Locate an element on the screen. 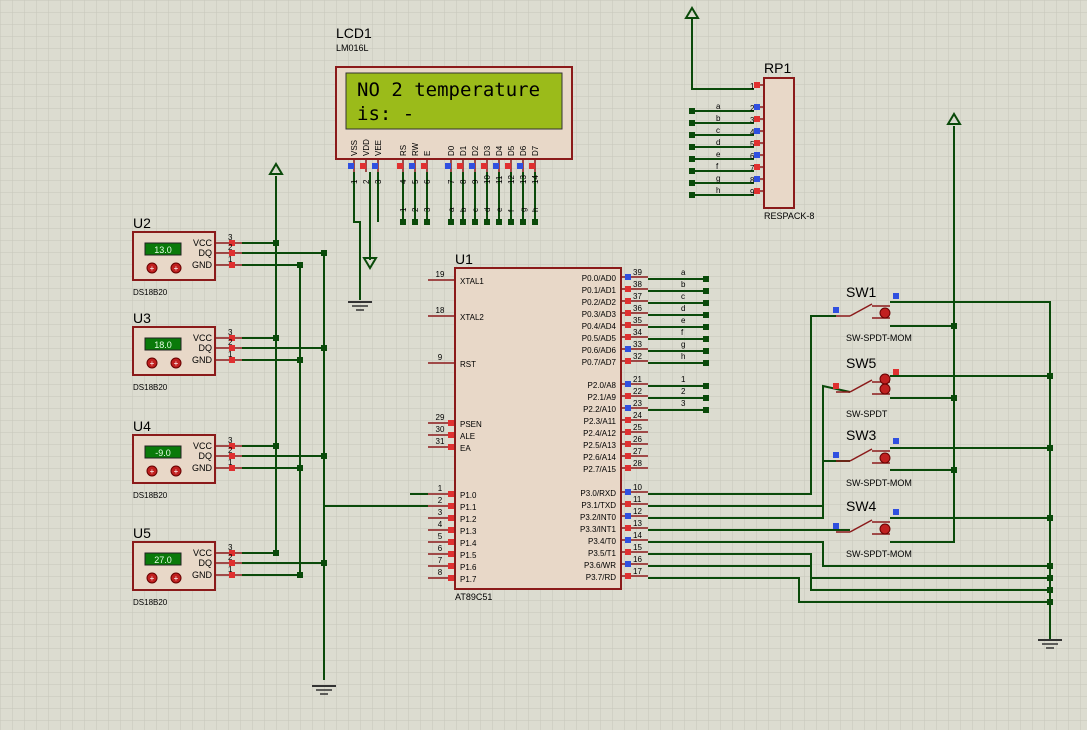  mcu-left-pin-number: 1 is located at coordinates (440, 488).